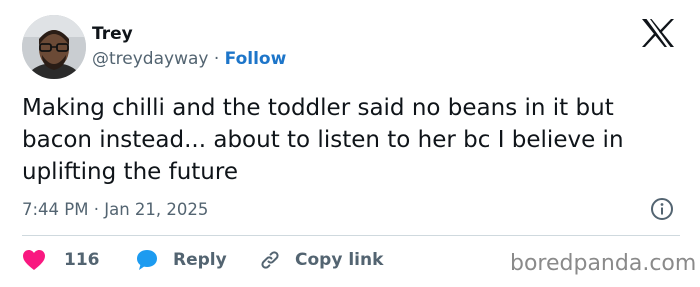 The height and width of the screenshot is (287, 700). Describe the element at coordinates (61, 260) in the screenshot. I see `like-button: 116` at that location.